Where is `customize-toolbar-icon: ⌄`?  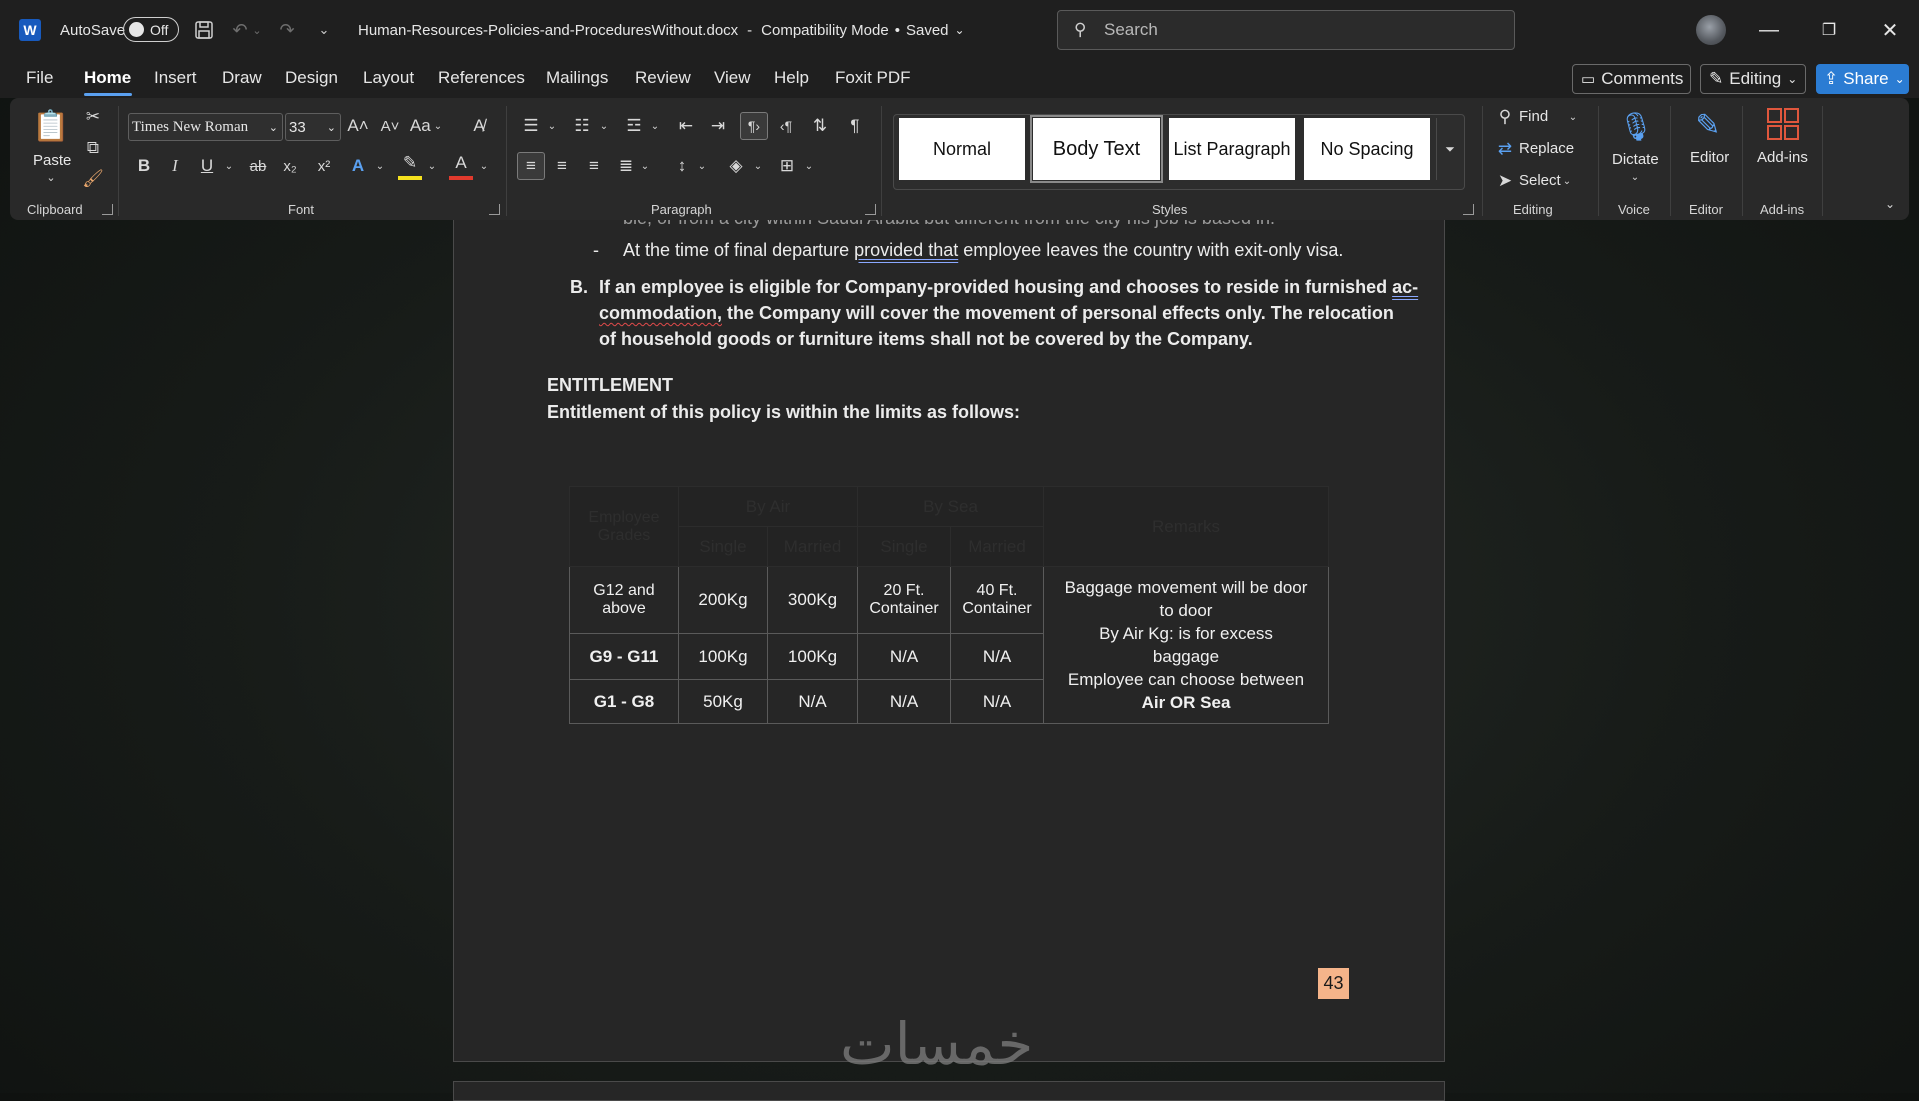 customize-toolbar-icon: ⌄ is located at coordinates (324, 30).